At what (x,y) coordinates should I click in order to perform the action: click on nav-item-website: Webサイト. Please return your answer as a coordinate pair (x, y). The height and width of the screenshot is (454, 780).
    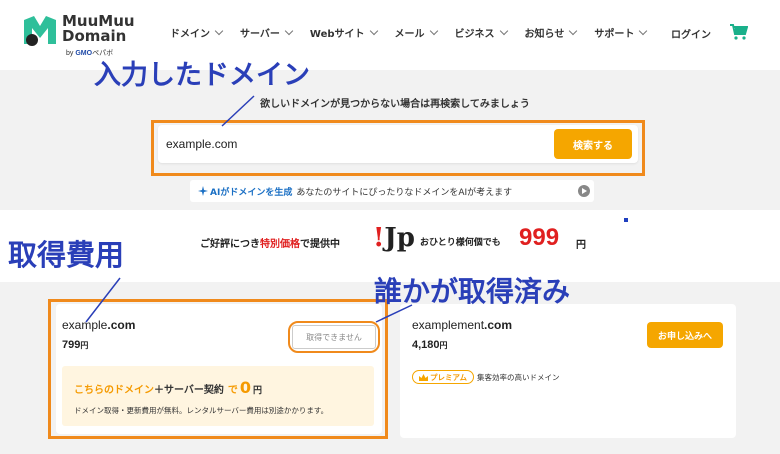
    Looking at the image, I should click on (344, 32).